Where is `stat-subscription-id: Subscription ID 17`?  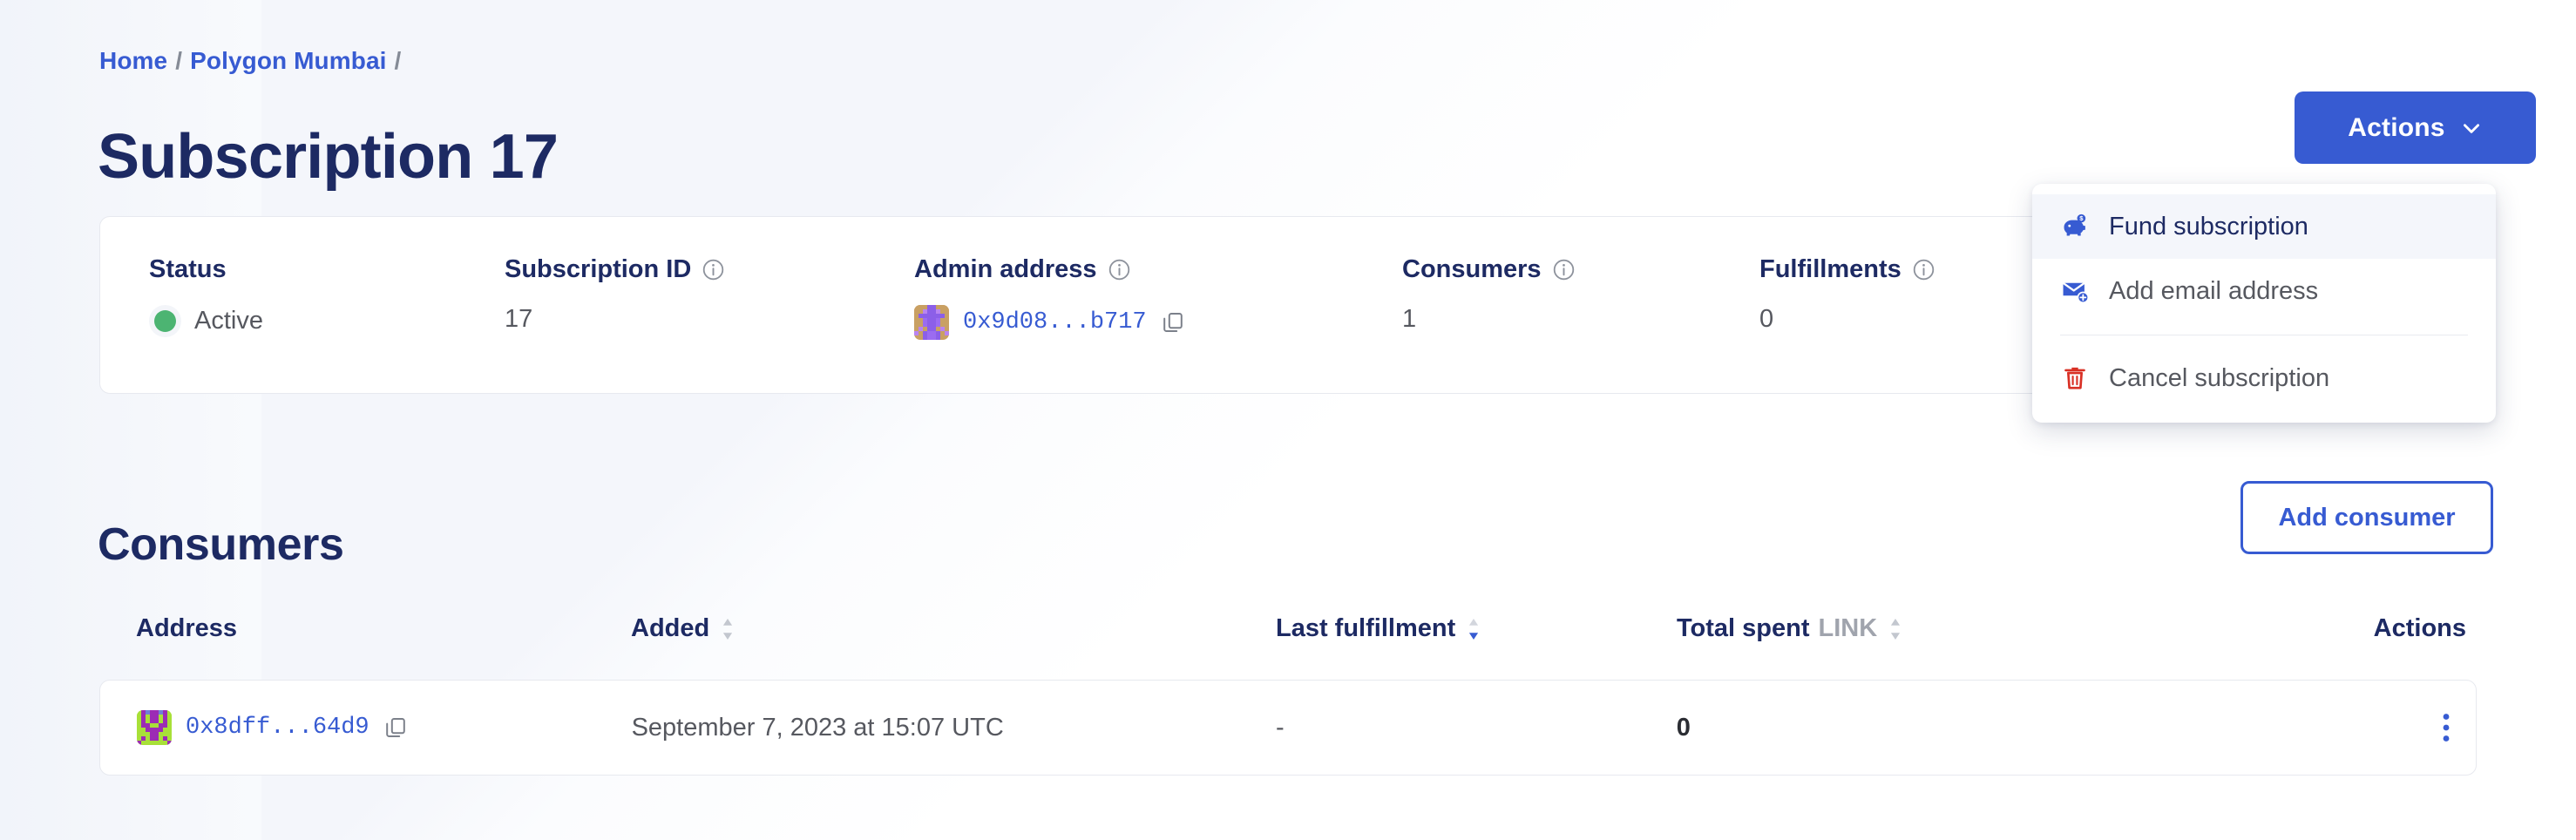
stat-subscription-id: Subscription ID 17 is located at coordinates (661, 297).